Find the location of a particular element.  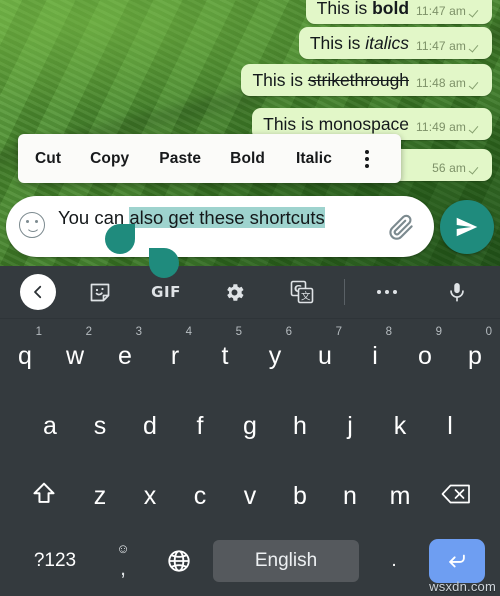

site-watermark: wsxdn.com is located at coordinates (462, 586).